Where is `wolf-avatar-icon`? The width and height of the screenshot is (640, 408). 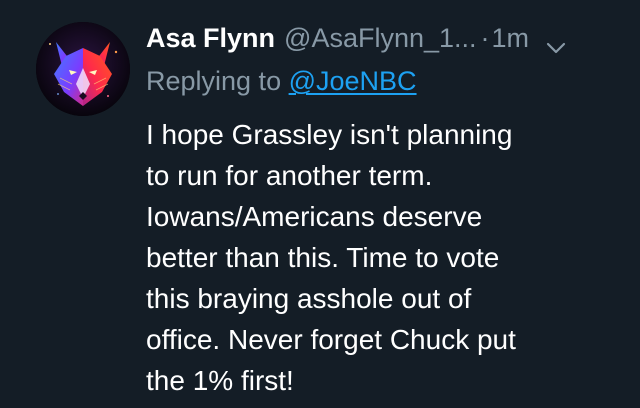
wolf-avatar-icon is located at coordinates (83, 69).